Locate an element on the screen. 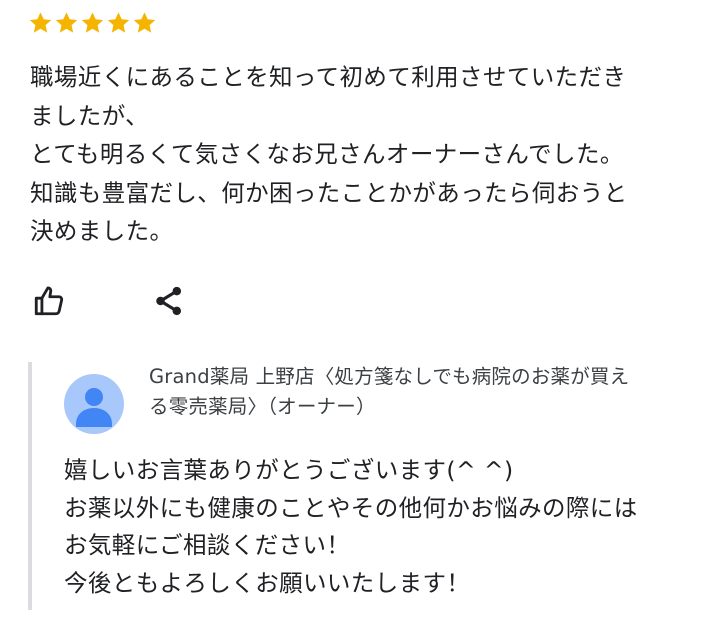 This screenshot has width=720, height=630. owner-name: Grand薬局 上野店〈処方箋なしでも病院のお薬が買え る零売薬局〉（オーナー） is located at coordinates (424, 392).